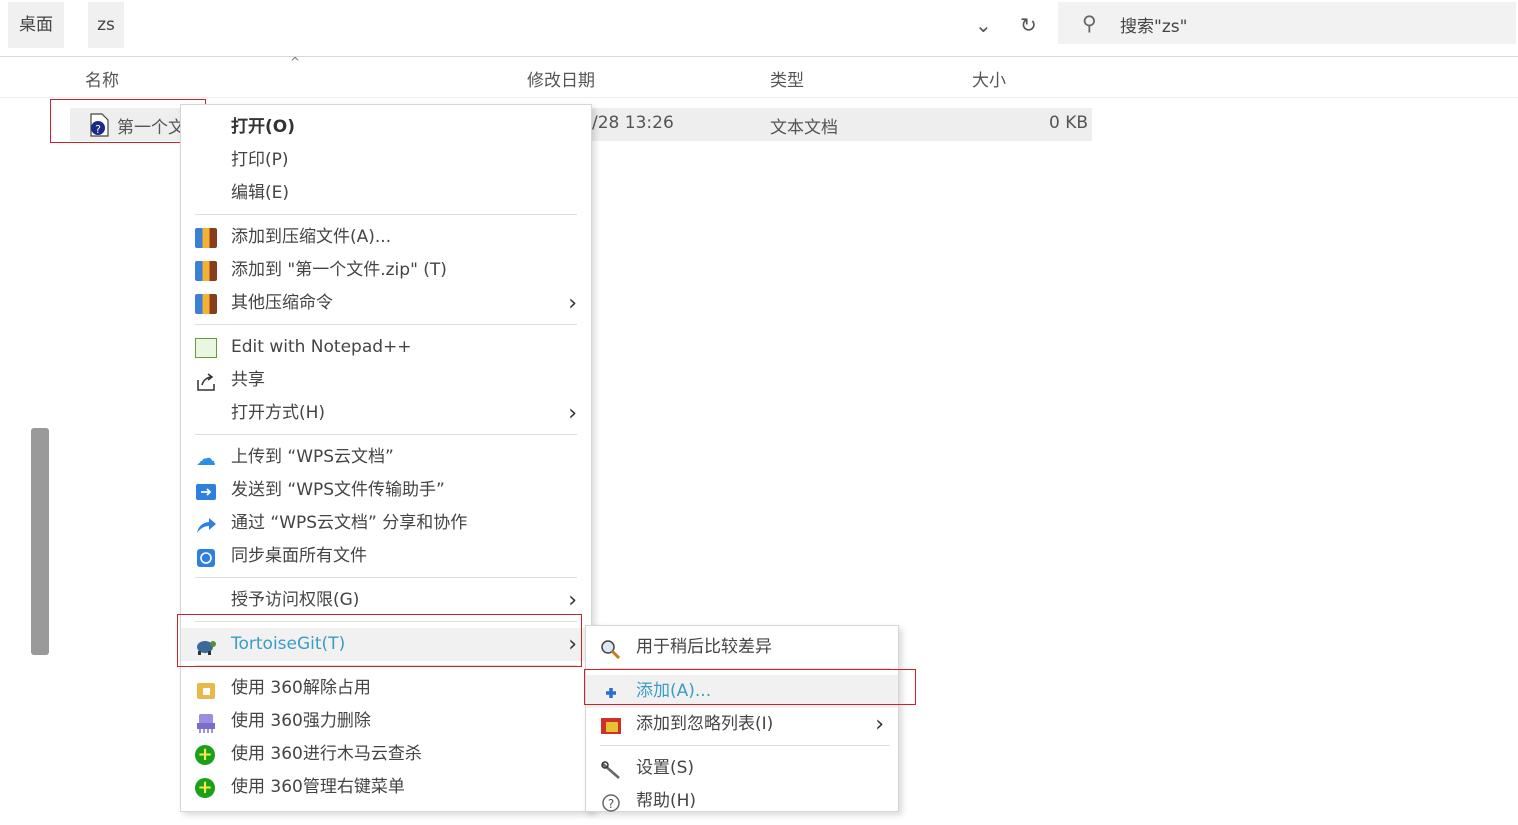  I want to click on menu-item-360-scan: + 使用 360进行木马云查杀, so click(386, 754).